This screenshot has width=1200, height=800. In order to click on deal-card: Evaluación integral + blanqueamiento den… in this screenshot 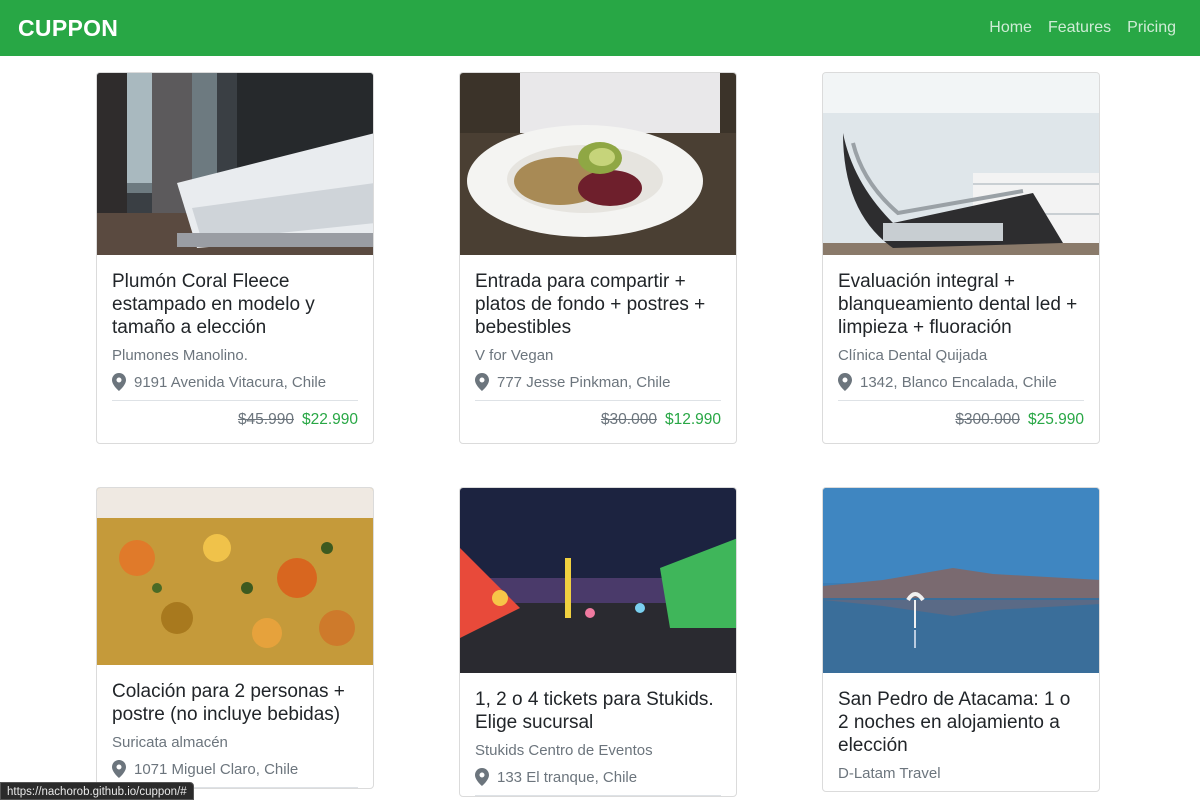, I will do `click(961, 258)`.